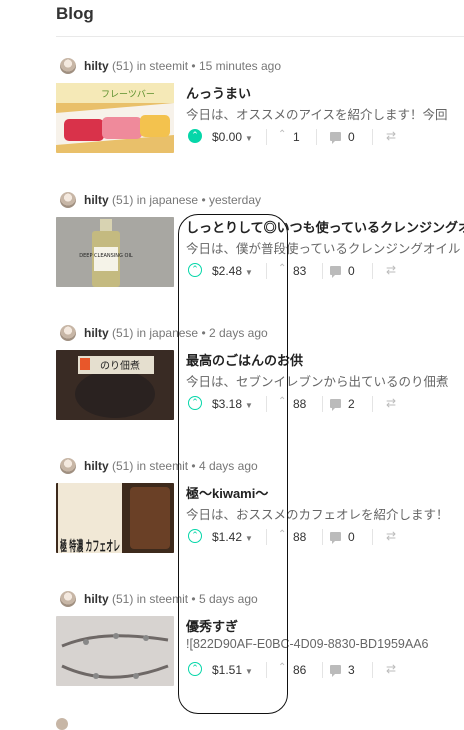  What do you see at coordinates (260, 36) in the screenshot?
I see `title-divider` at bounding box center [260, 36].